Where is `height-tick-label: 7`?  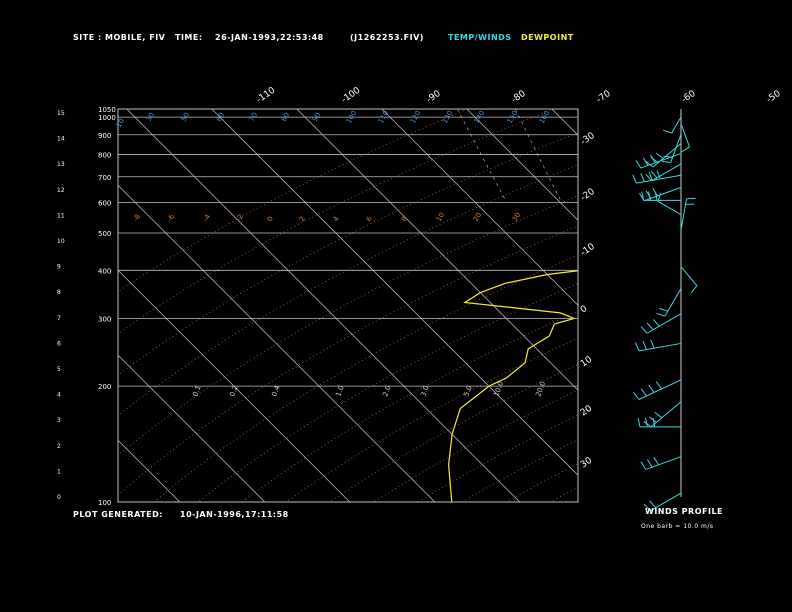
height-tick-label: 7 is located at coordinates (59, 318).